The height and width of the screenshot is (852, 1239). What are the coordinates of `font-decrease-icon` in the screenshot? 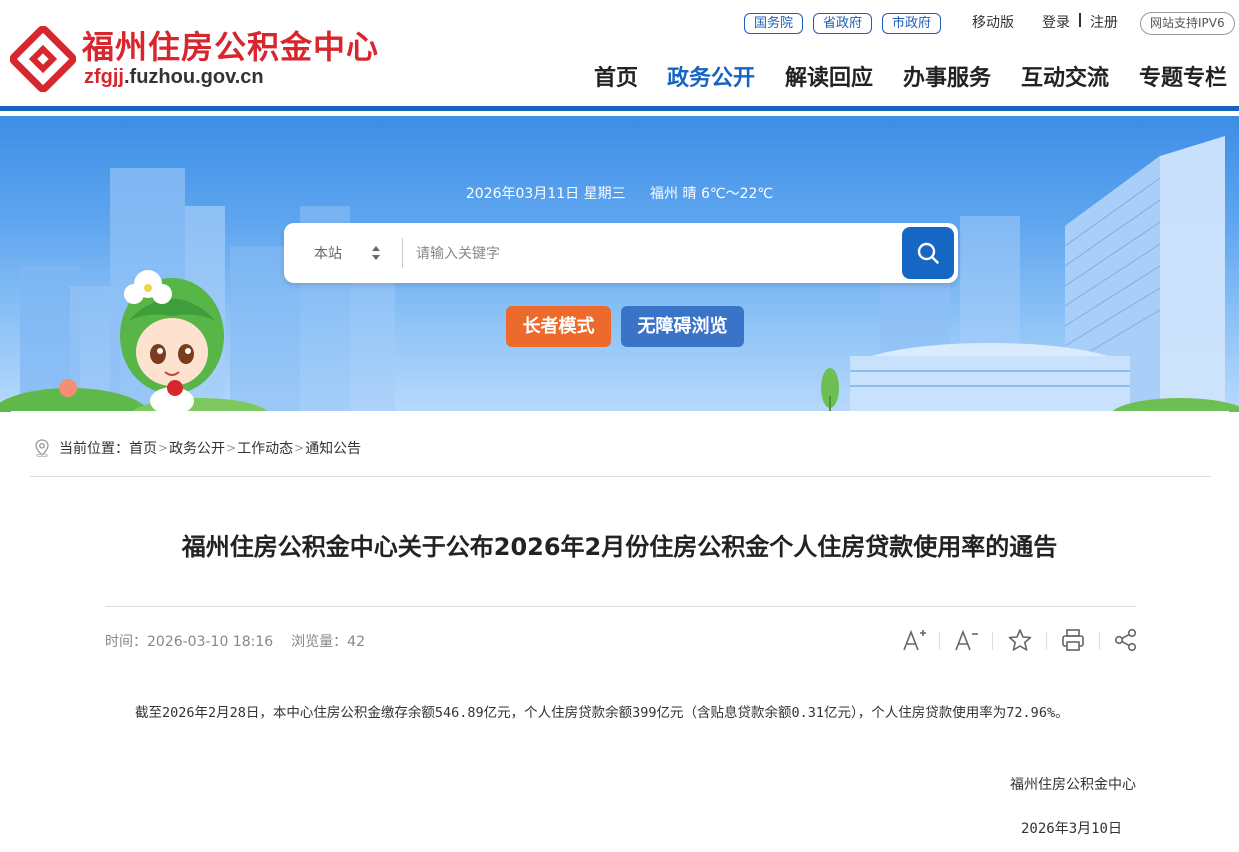 It's located at (966, 640).